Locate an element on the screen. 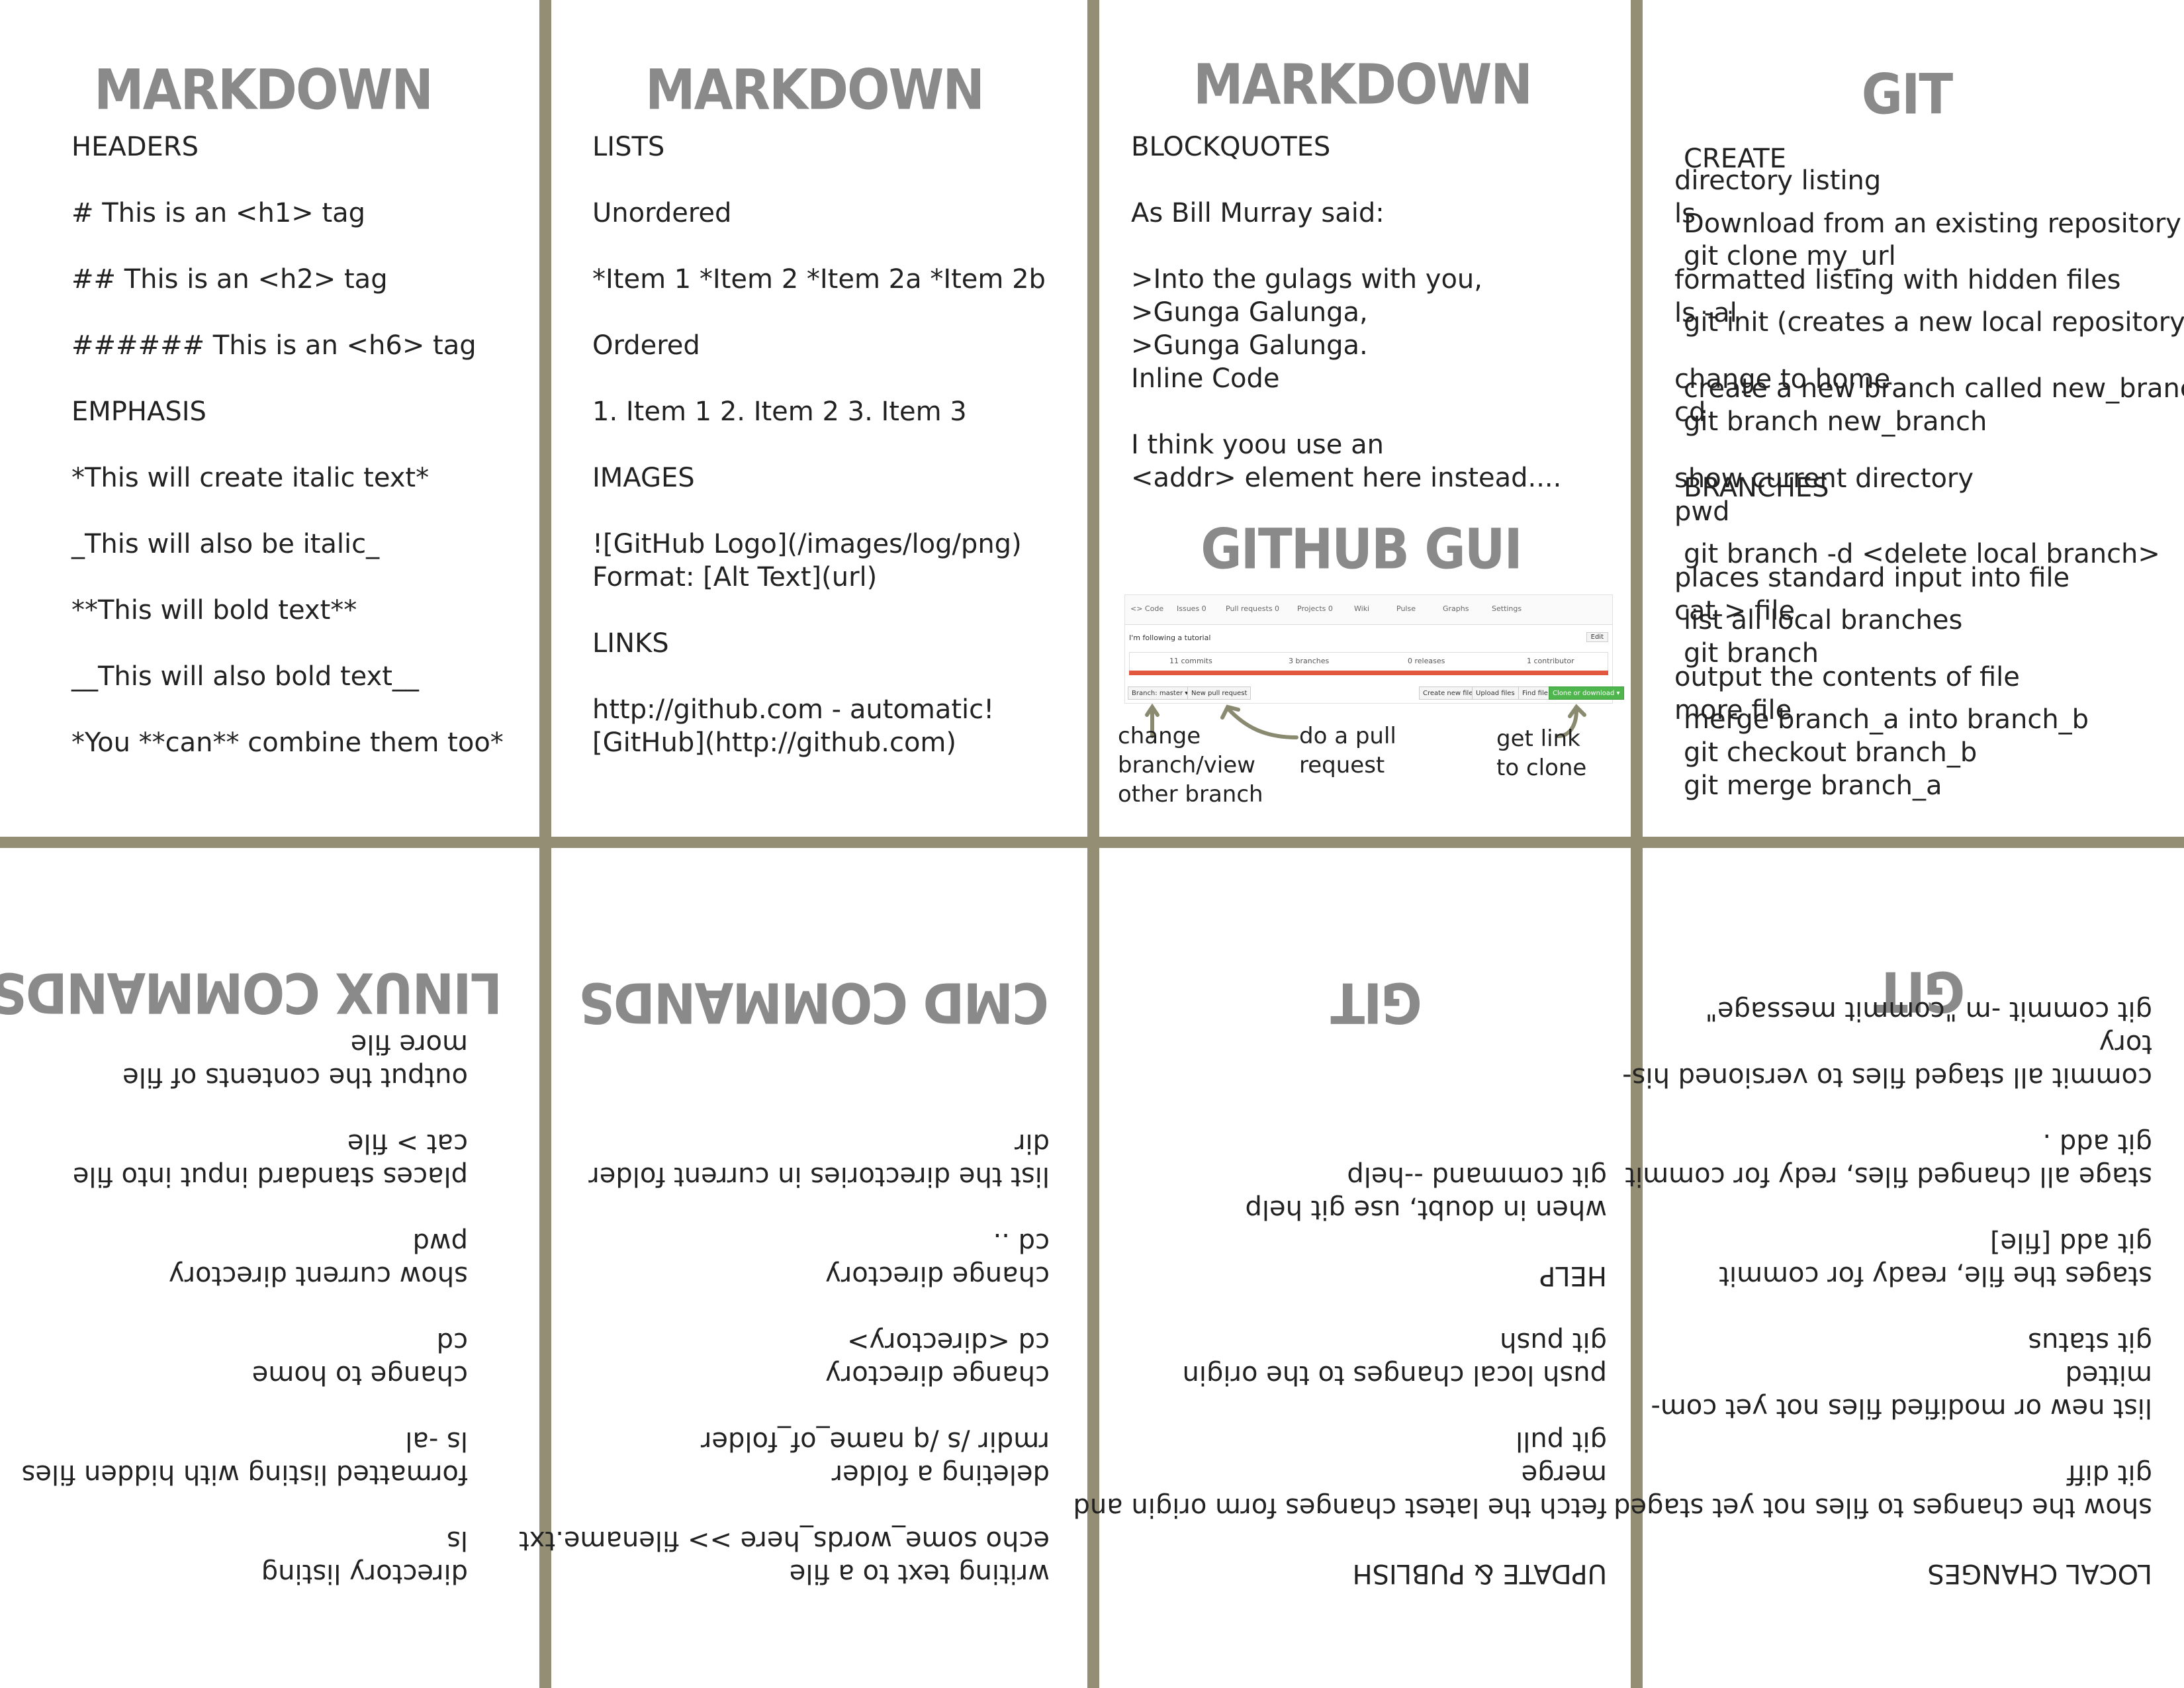  tab-settings: Settings is located at coordinates (1507, 608).